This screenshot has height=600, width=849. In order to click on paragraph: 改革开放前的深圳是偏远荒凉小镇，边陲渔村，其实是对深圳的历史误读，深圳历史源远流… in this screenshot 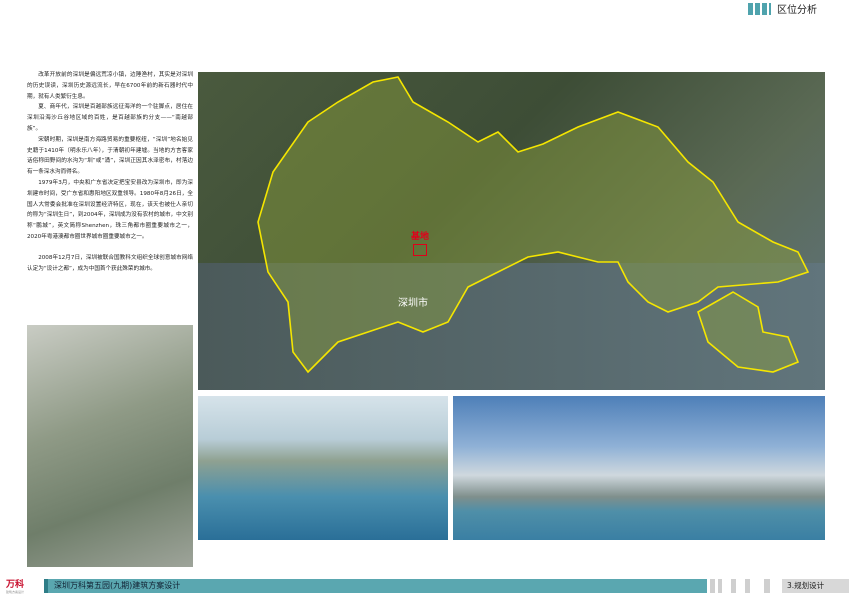, I will do `click(110, 86)`.